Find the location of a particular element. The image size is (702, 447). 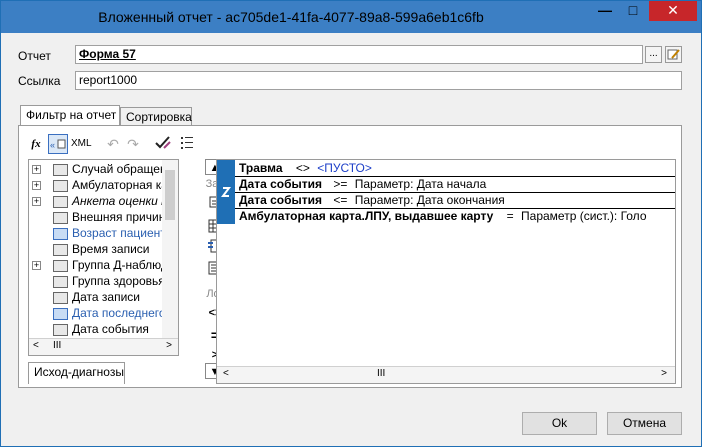

tab-outcome-diagnoses: Исход-диагнозы is located at coordinates (76, 373).